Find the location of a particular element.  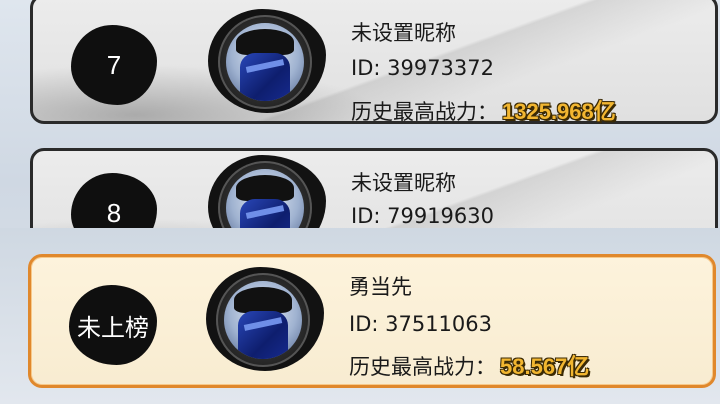

player-power: 历史最高战力： 1325.968亿 is located at coordinates (483, 110).